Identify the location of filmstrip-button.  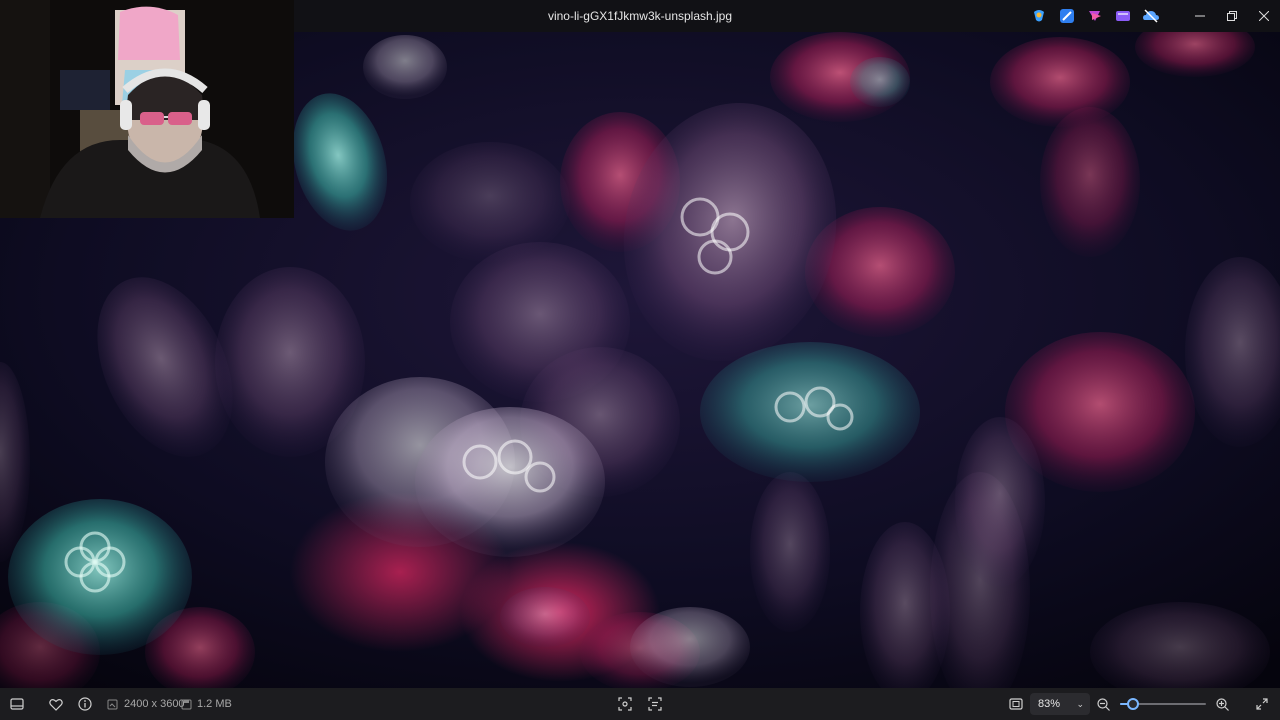
(17, 704).